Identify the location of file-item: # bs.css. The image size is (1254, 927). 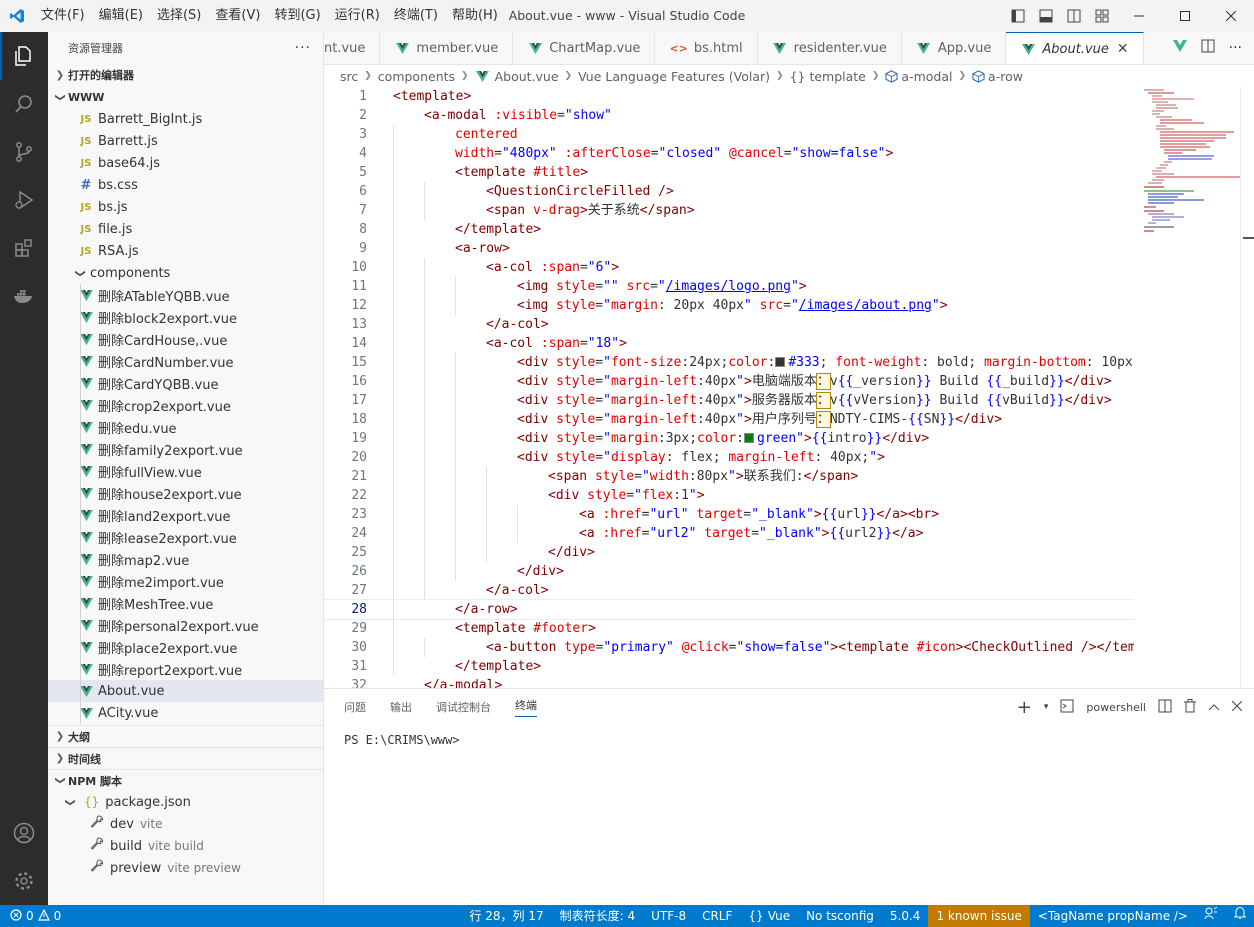
(185, 185).